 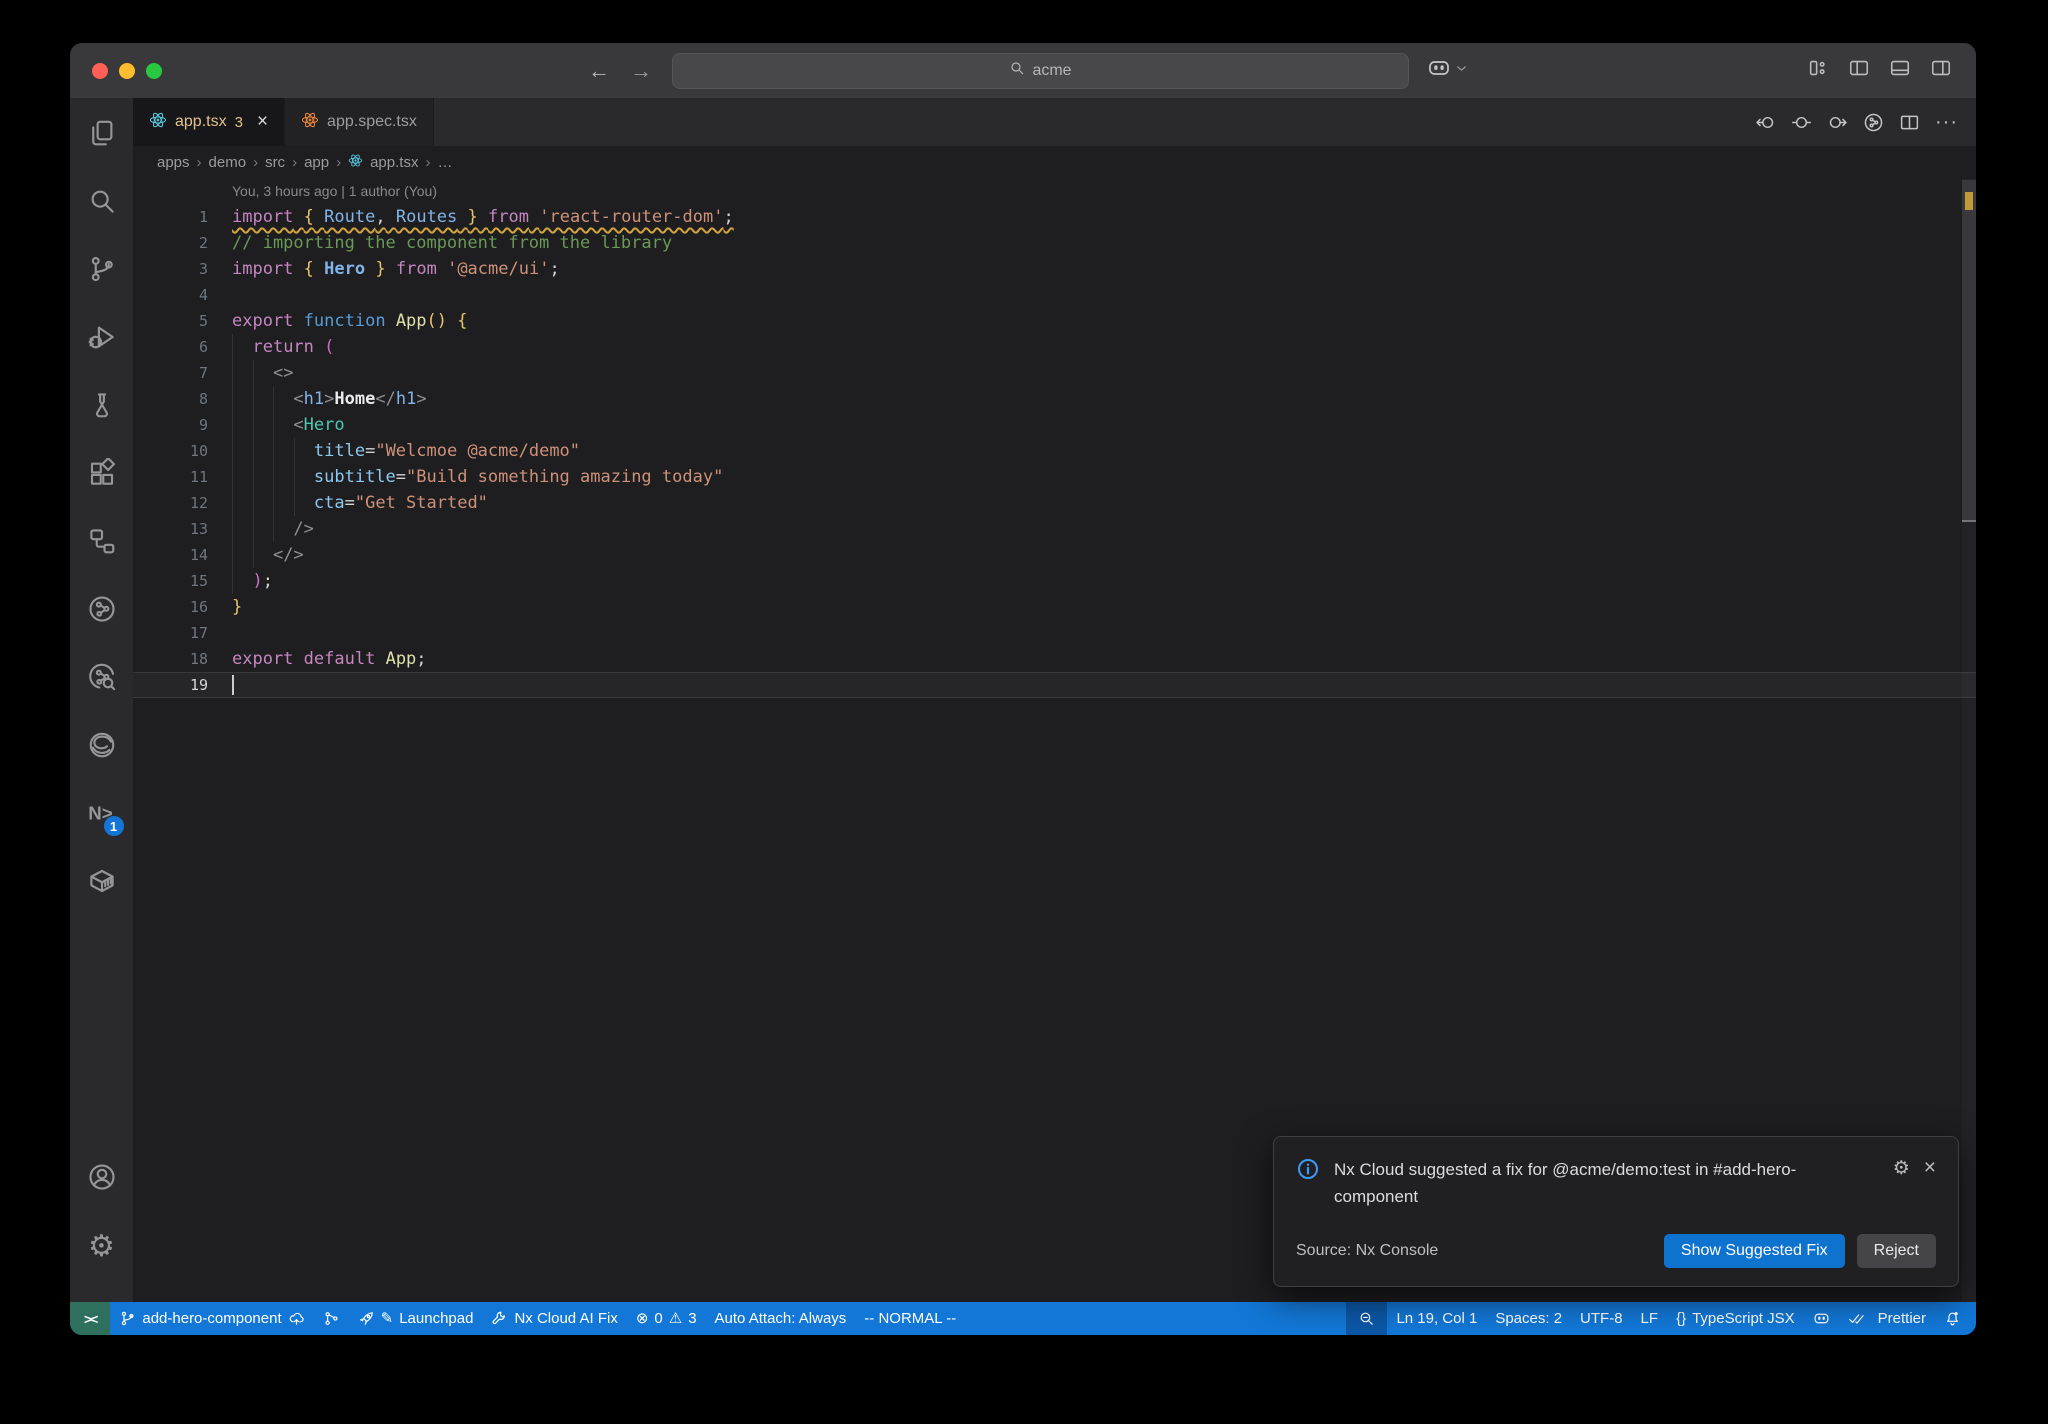 What do you see at coordinates (102, 747) in the screenshot?
I see `activitybar-item-edge-devtools` at bounding box center [102, 747].